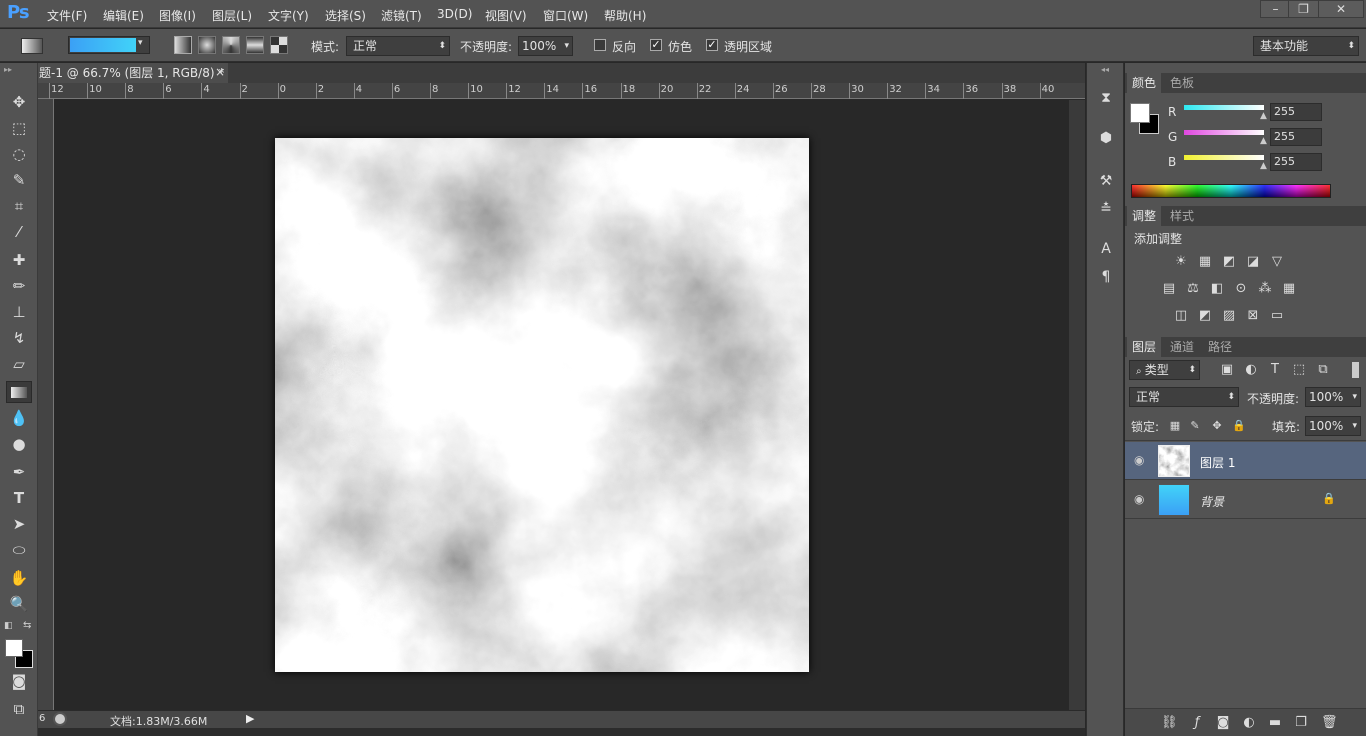 This screenshot has height=736, width=1366. What do you see at coordinates (1175, 426) in the screenshot?
I see `lock-transparent-icon: ▦` at bounding box center [1175, 426].